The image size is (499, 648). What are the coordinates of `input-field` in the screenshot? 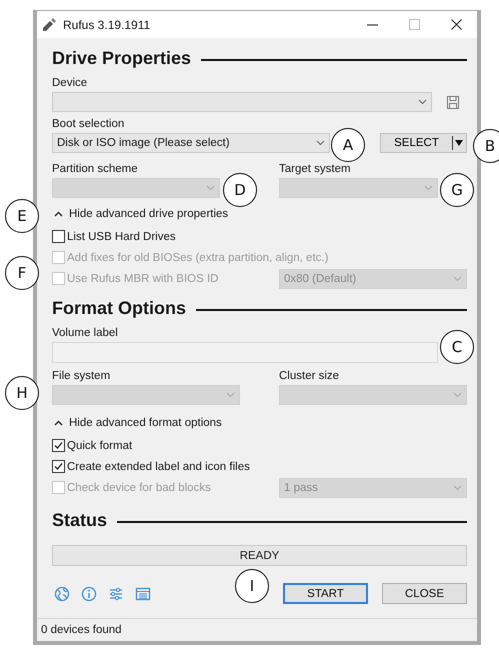 It's located at (245, 352).